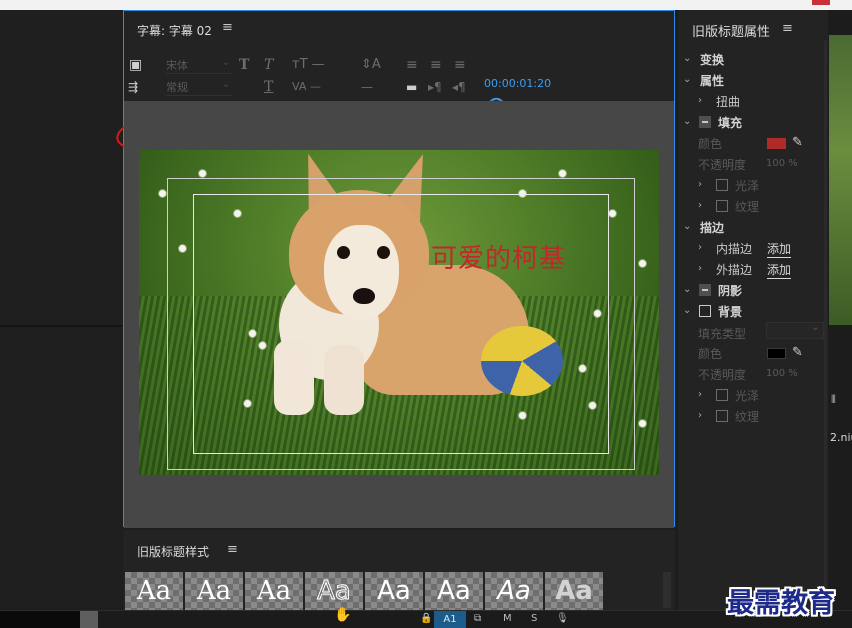 This screenshot has height=628, width=852. Describe the element at coordinates (450, 619) in the screenshot. I see `track-a1-toggle: A1` at that location.